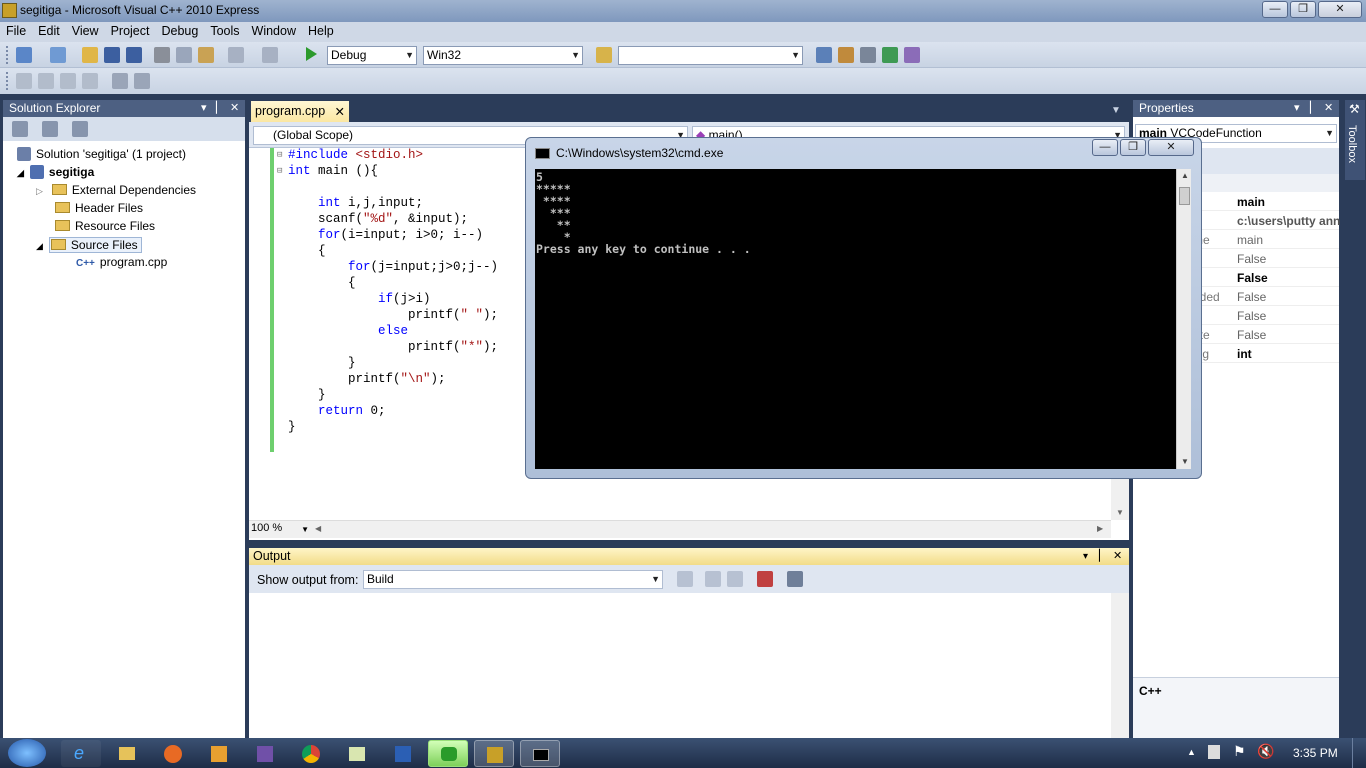 The image size is (1366, 768). Describe the element at coordinates (710, 55) in the screenshot. I see `find-combo: ▼` at that location.